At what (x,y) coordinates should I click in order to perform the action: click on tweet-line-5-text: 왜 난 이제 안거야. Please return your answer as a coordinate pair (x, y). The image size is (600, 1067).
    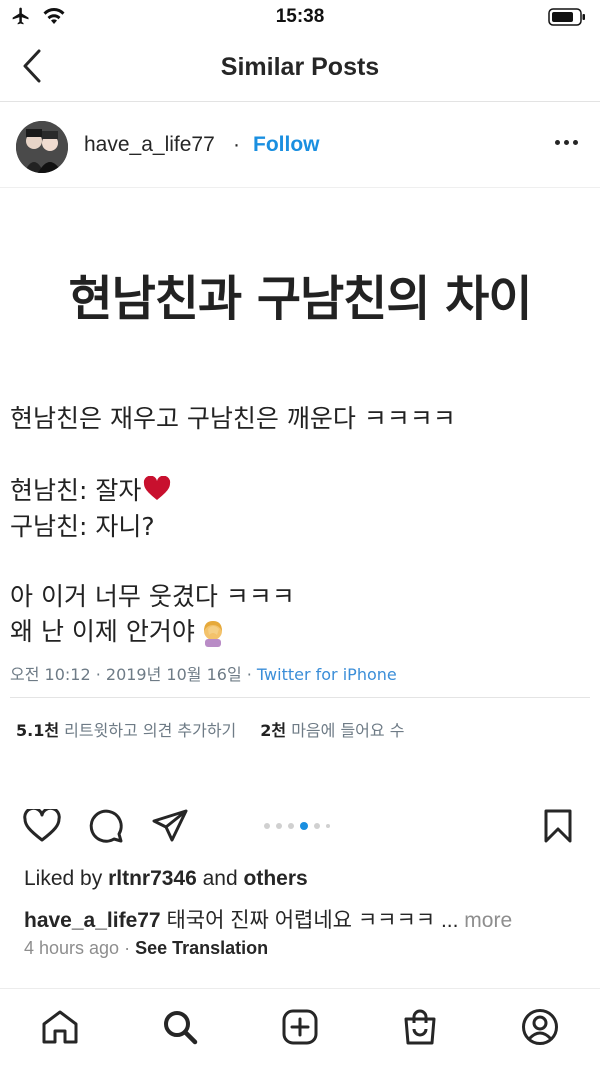
    Looking at the image, I should click on (102, 631).